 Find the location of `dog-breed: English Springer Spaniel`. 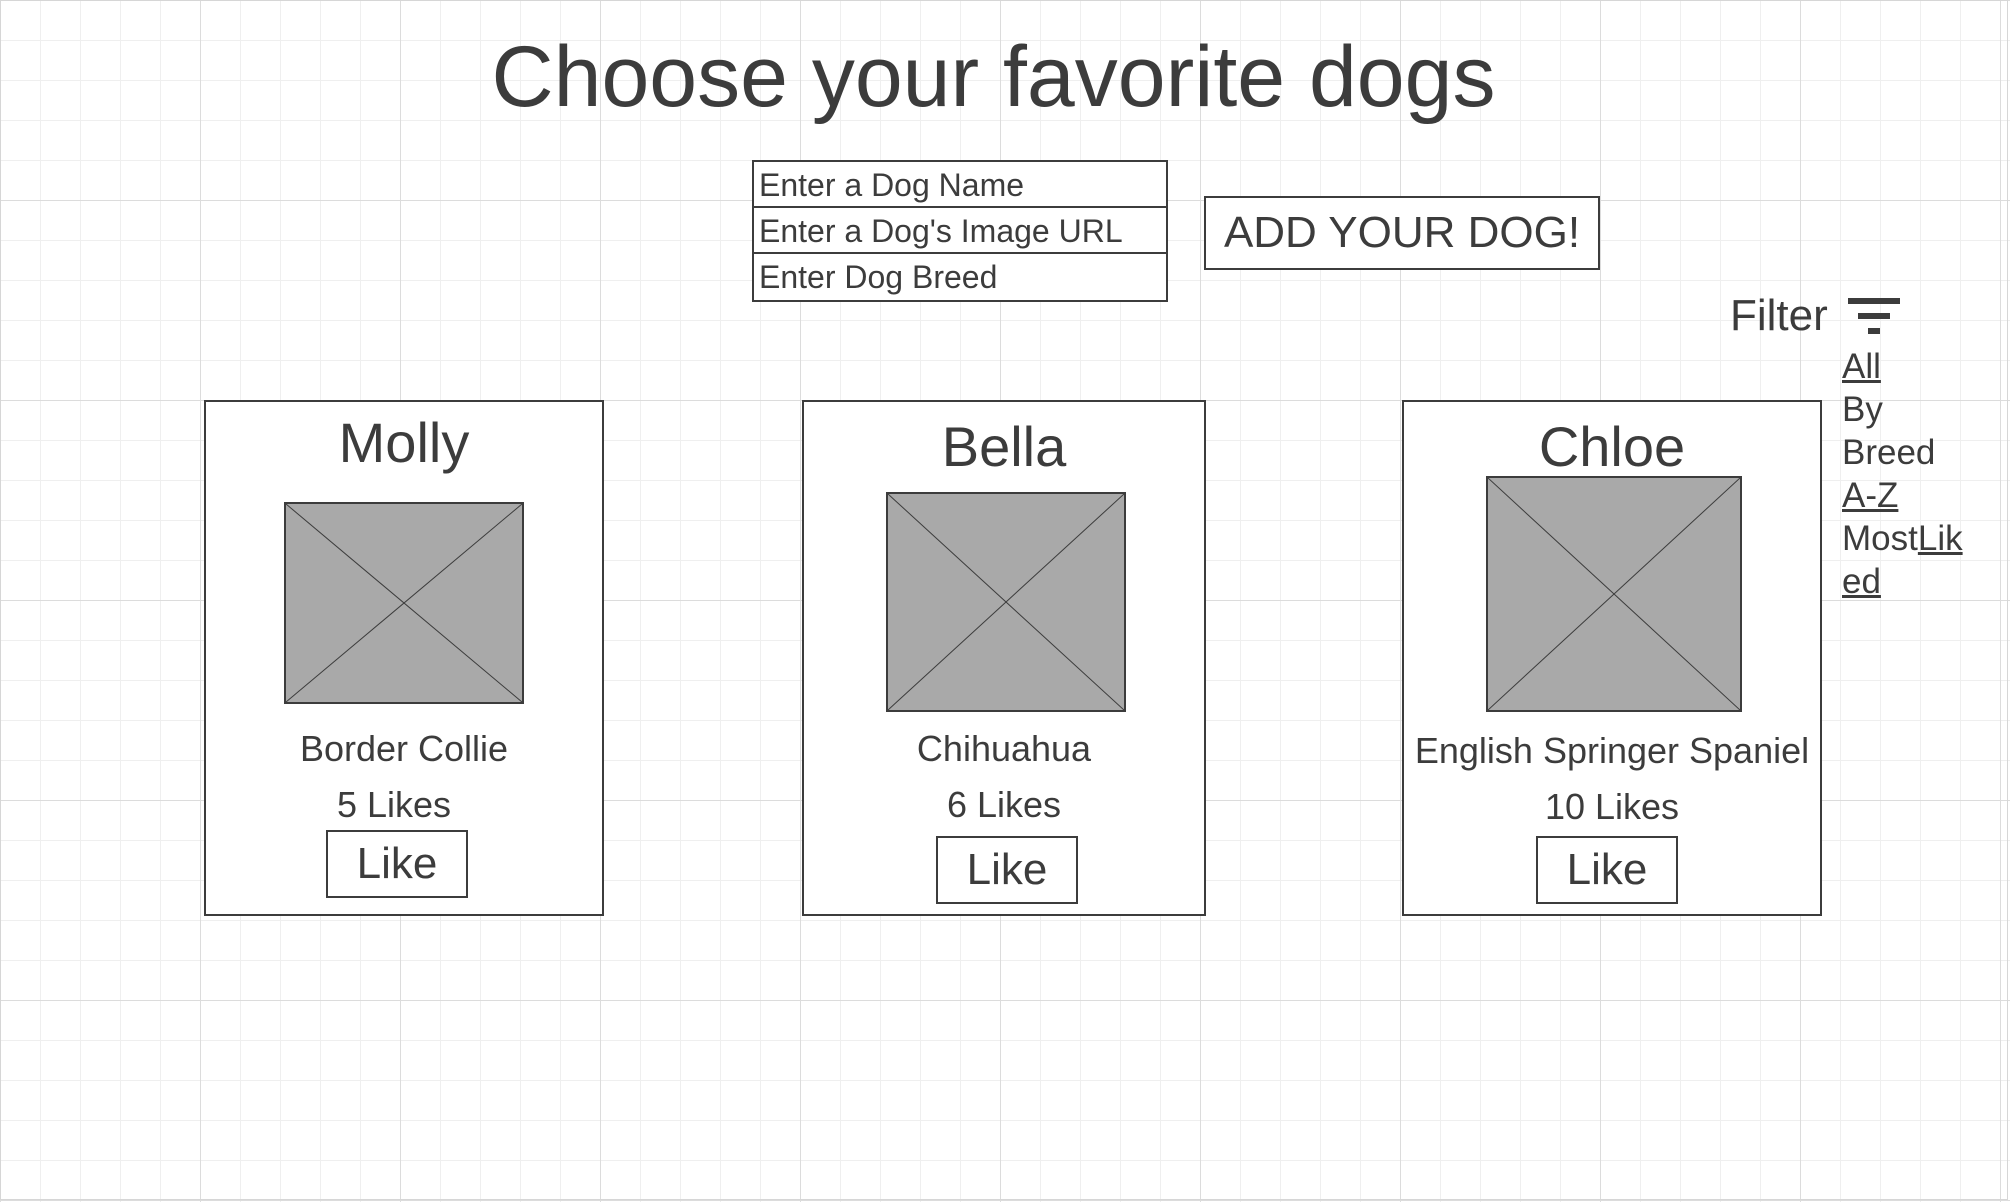

dog-breed: English Springer Spaniel is located at coordinates (1612, 750).